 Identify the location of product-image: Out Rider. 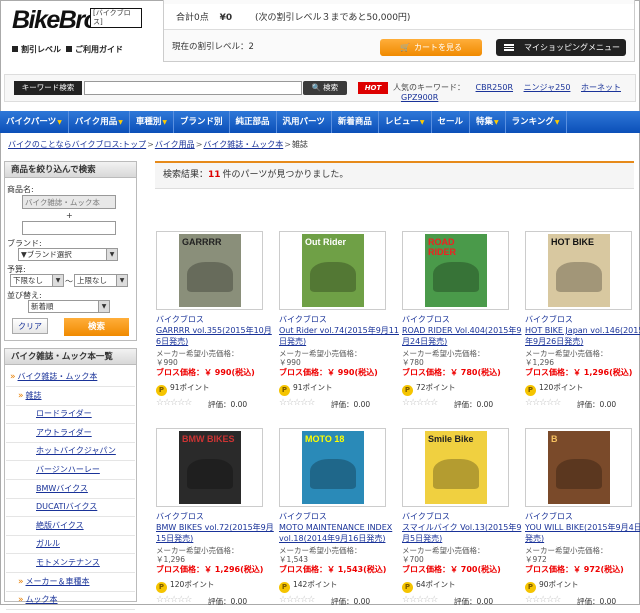
(332, 270).